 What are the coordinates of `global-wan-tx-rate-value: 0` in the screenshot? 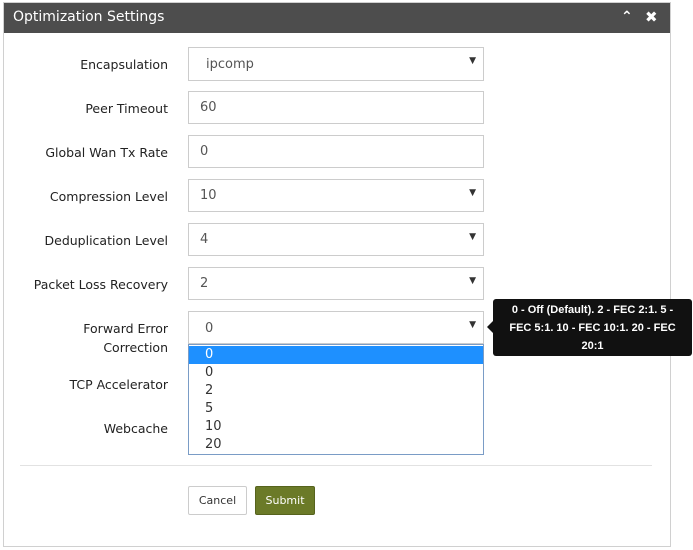 It's located at (204, 151).